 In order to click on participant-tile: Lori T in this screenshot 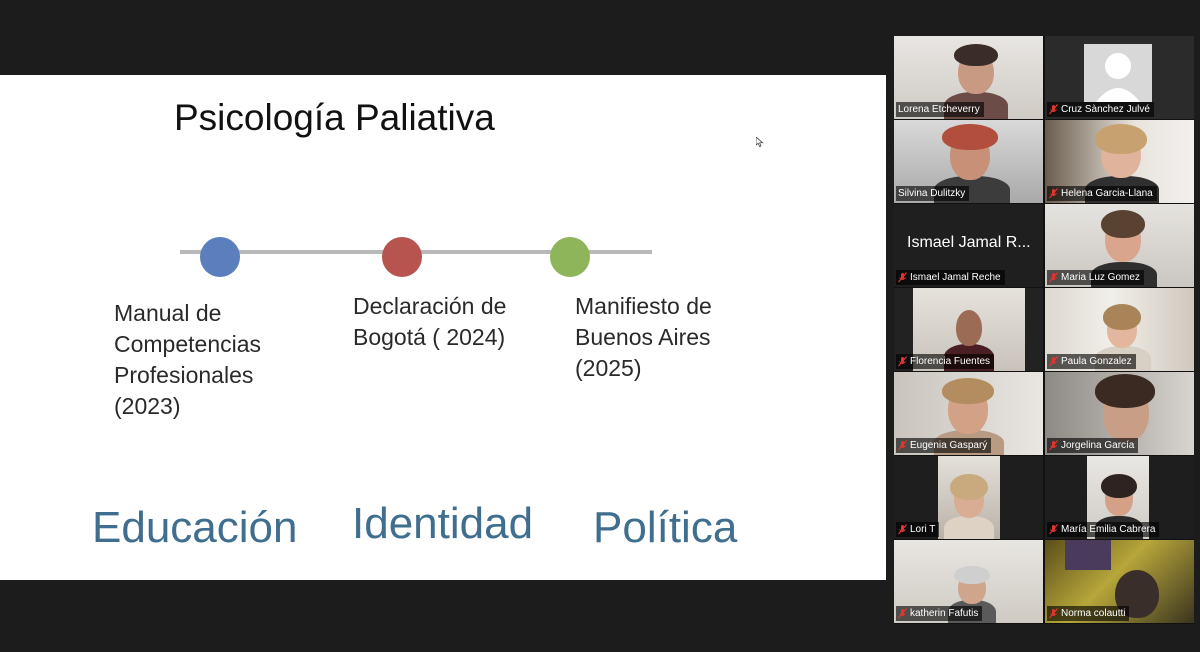, I will do `click(968, 497)`.